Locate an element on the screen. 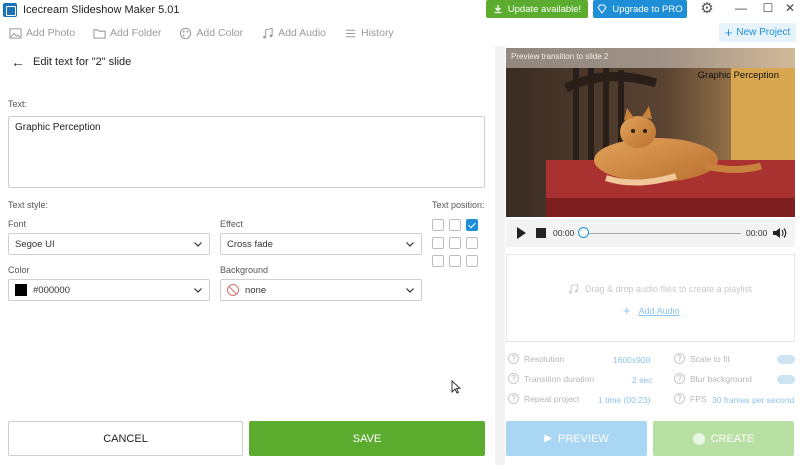 This screenshot has height=465, width=800. position-top-center is located at coordinates (455, 225).